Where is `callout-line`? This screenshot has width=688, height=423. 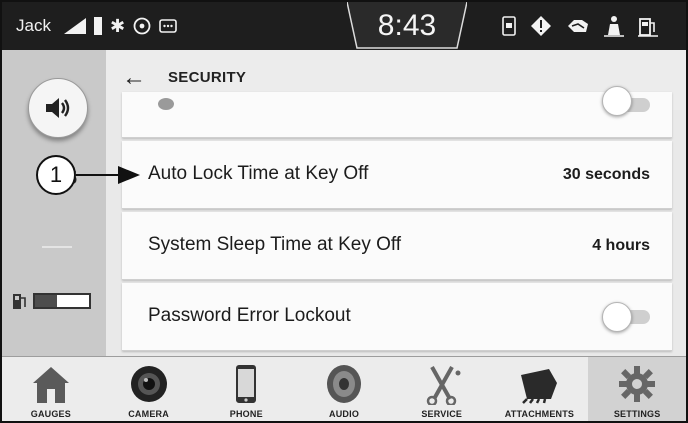
callout-line is located at coordinates (99, 175).